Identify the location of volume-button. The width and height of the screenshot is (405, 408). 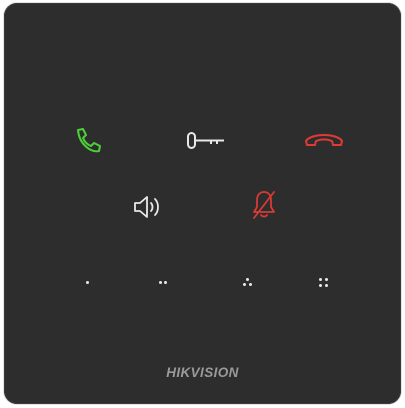
(148, 207).